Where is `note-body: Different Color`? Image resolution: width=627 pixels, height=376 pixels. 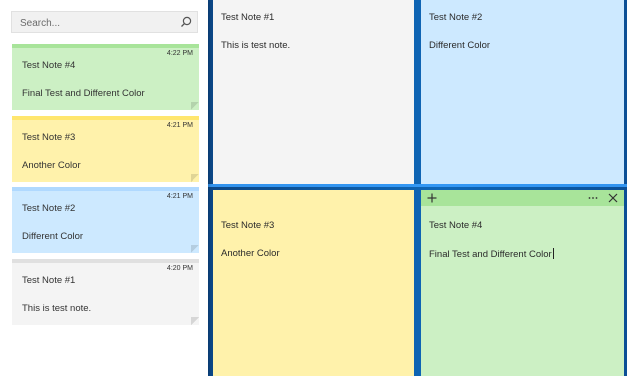 note-body: Different Color is located at coordinates (459, 45).